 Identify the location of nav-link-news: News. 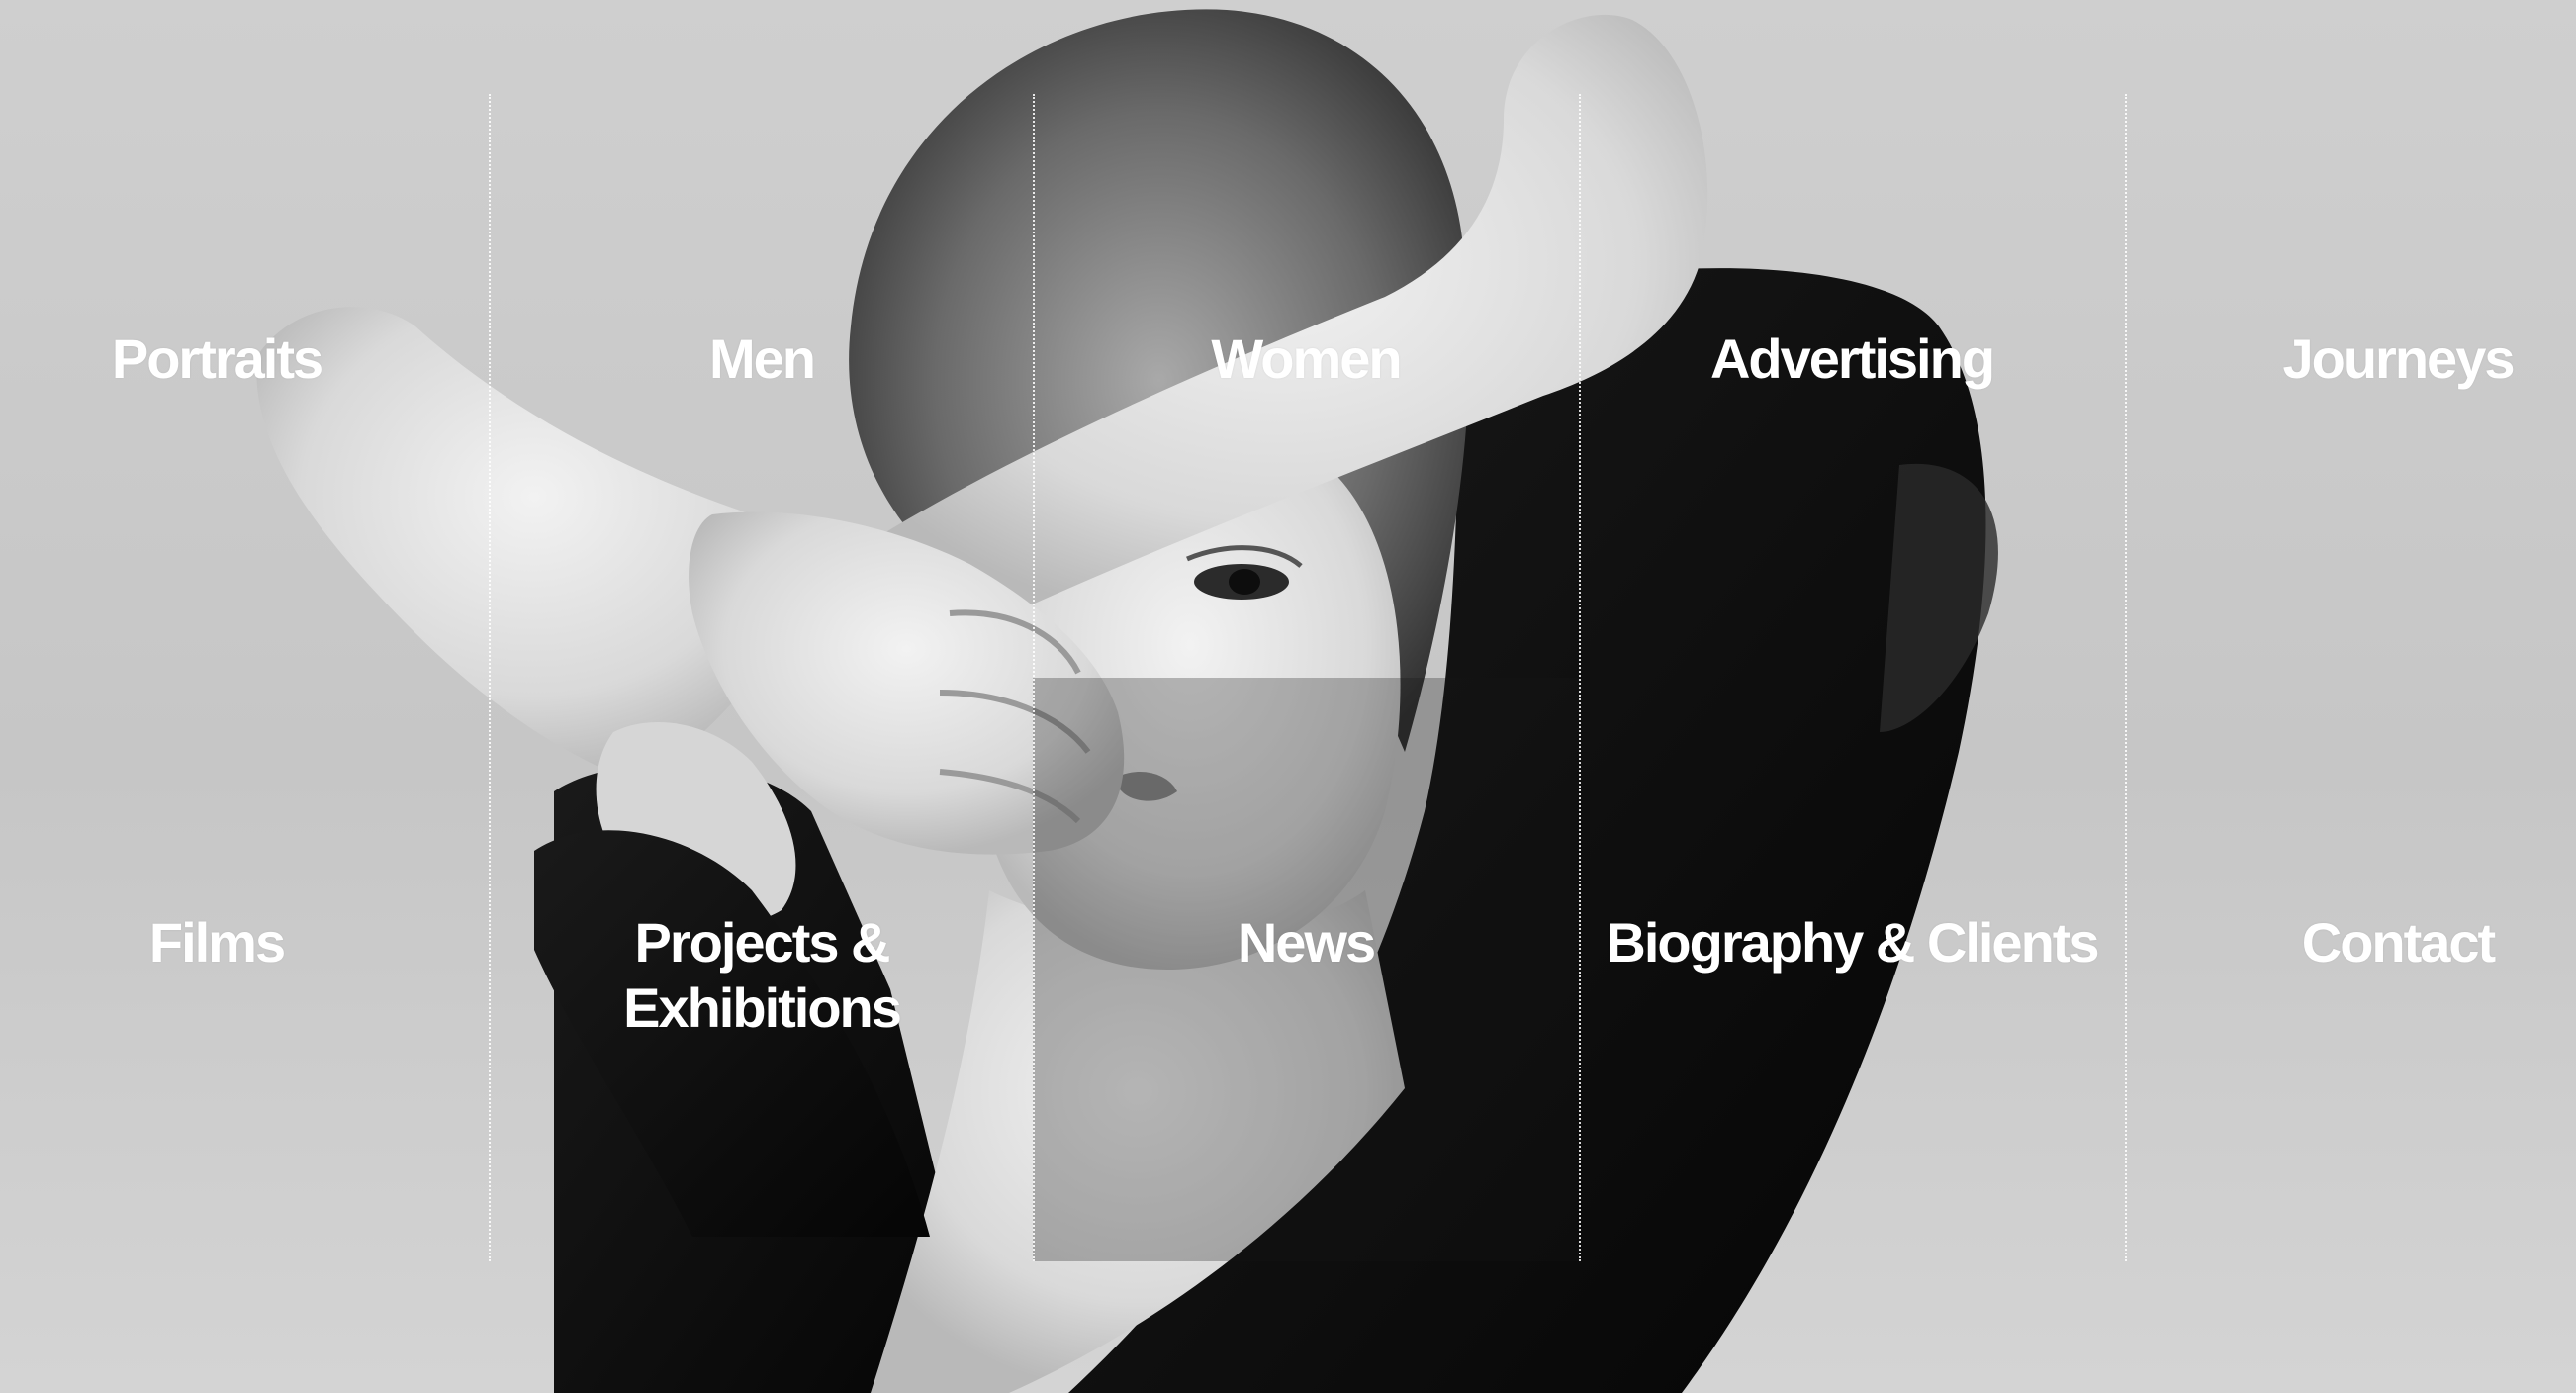
(1306, 942).